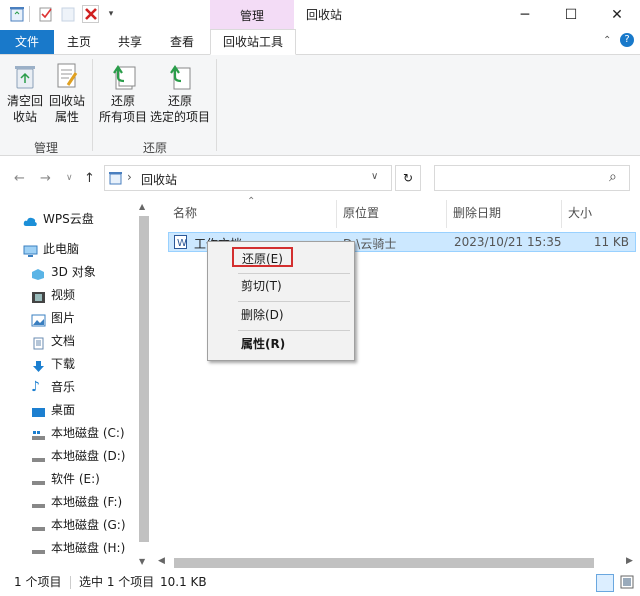 The width and height of the screenshot is (640, 596). I want to click on column-header-location: 原位置, so click(361, 213).